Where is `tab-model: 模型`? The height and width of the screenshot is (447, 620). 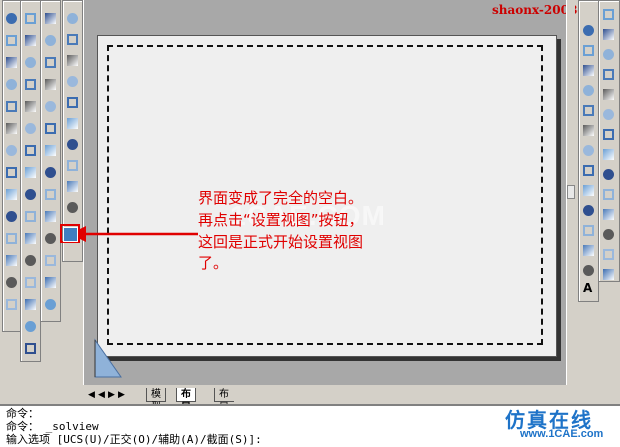
tab-model: 模型 is located at coordinates (156, 400).